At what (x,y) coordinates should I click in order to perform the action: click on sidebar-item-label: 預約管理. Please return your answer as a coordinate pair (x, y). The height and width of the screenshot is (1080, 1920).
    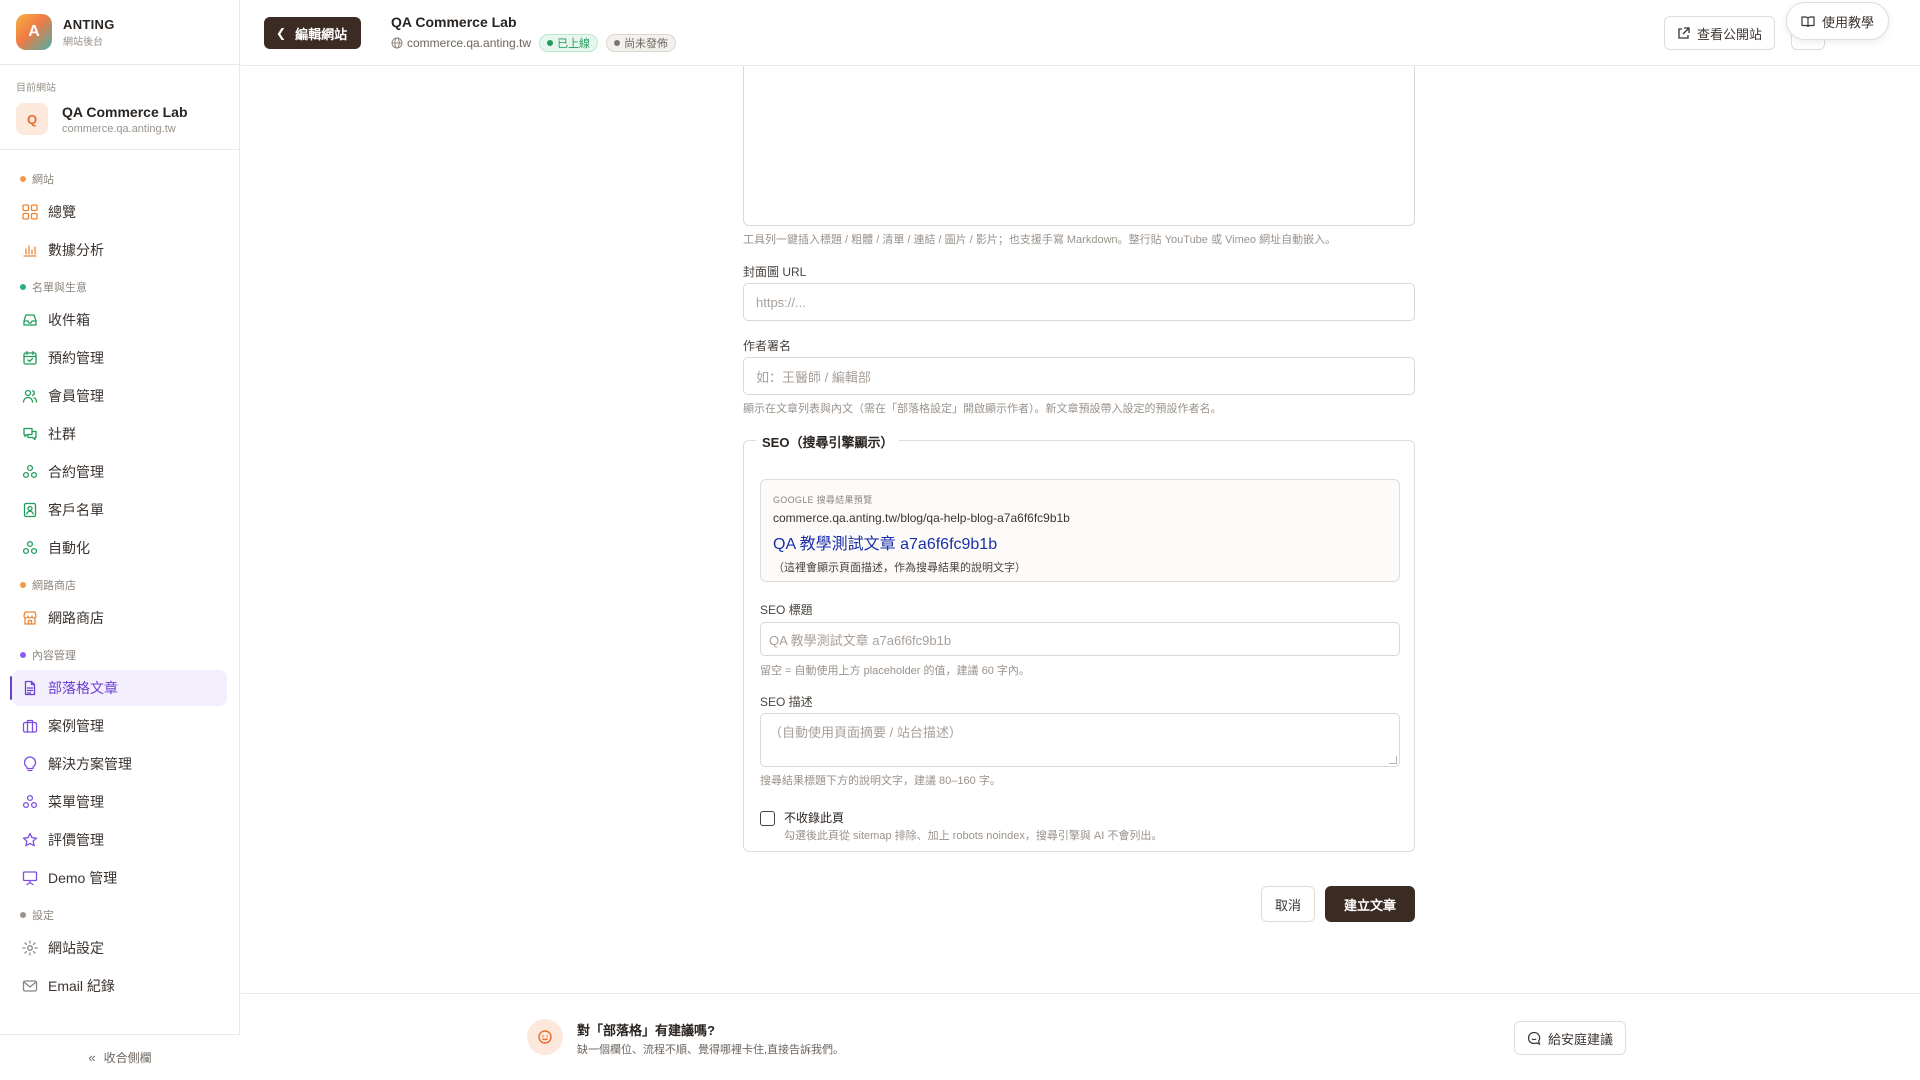
    Looking at the image, I should click on (76, 358).